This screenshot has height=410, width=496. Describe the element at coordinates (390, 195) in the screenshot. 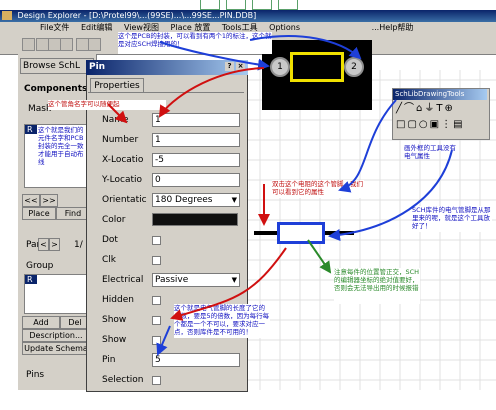

I see `arrow-pin-tool` at that location.